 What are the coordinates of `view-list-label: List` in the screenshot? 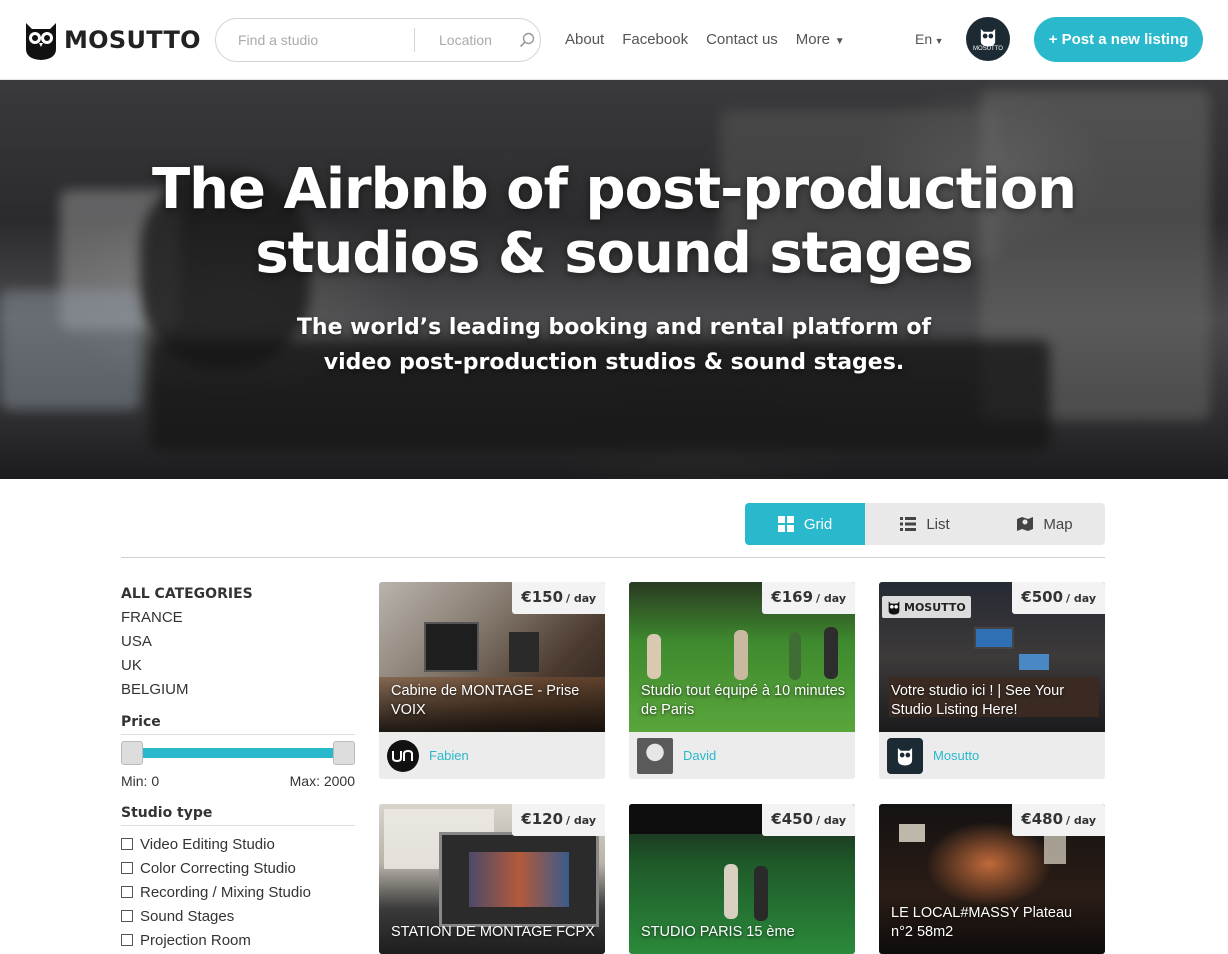 It's located at (938, 524).